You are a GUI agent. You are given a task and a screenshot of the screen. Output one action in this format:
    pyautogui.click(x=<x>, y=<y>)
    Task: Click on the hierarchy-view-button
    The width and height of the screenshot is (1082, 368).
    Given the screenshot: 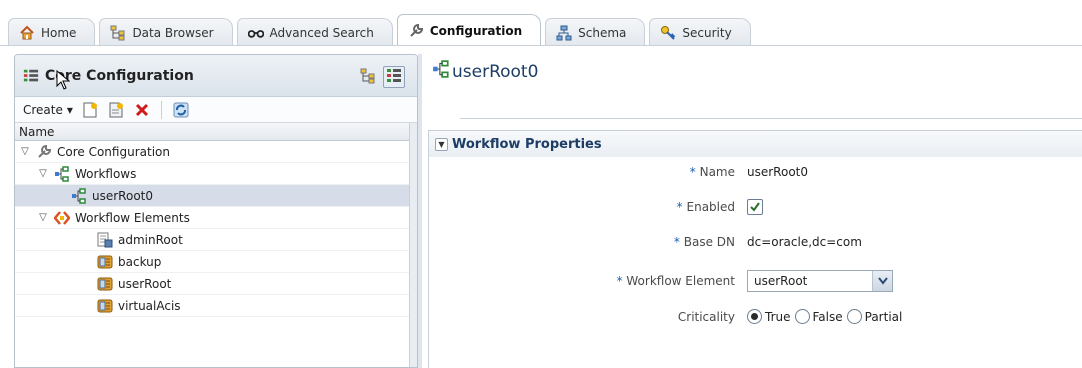 What is the action you would take?
    pyautogui.click(x=368, y=77)
    